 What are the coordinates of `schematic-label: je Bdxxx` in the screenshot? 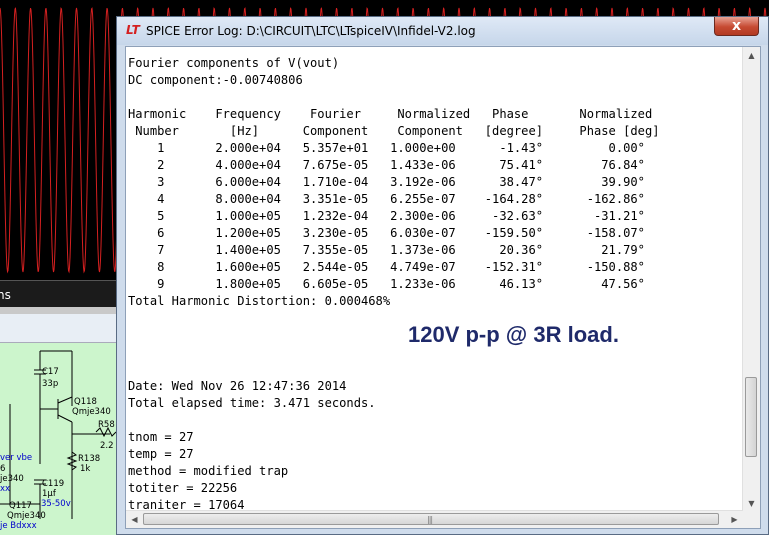 It's located at (18, 526).